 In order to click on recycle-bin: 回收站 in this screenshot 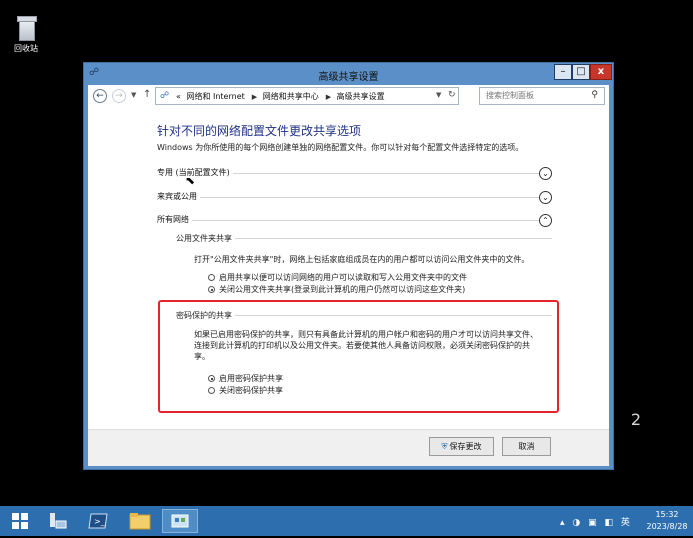, I will do `click(26, 34)`.